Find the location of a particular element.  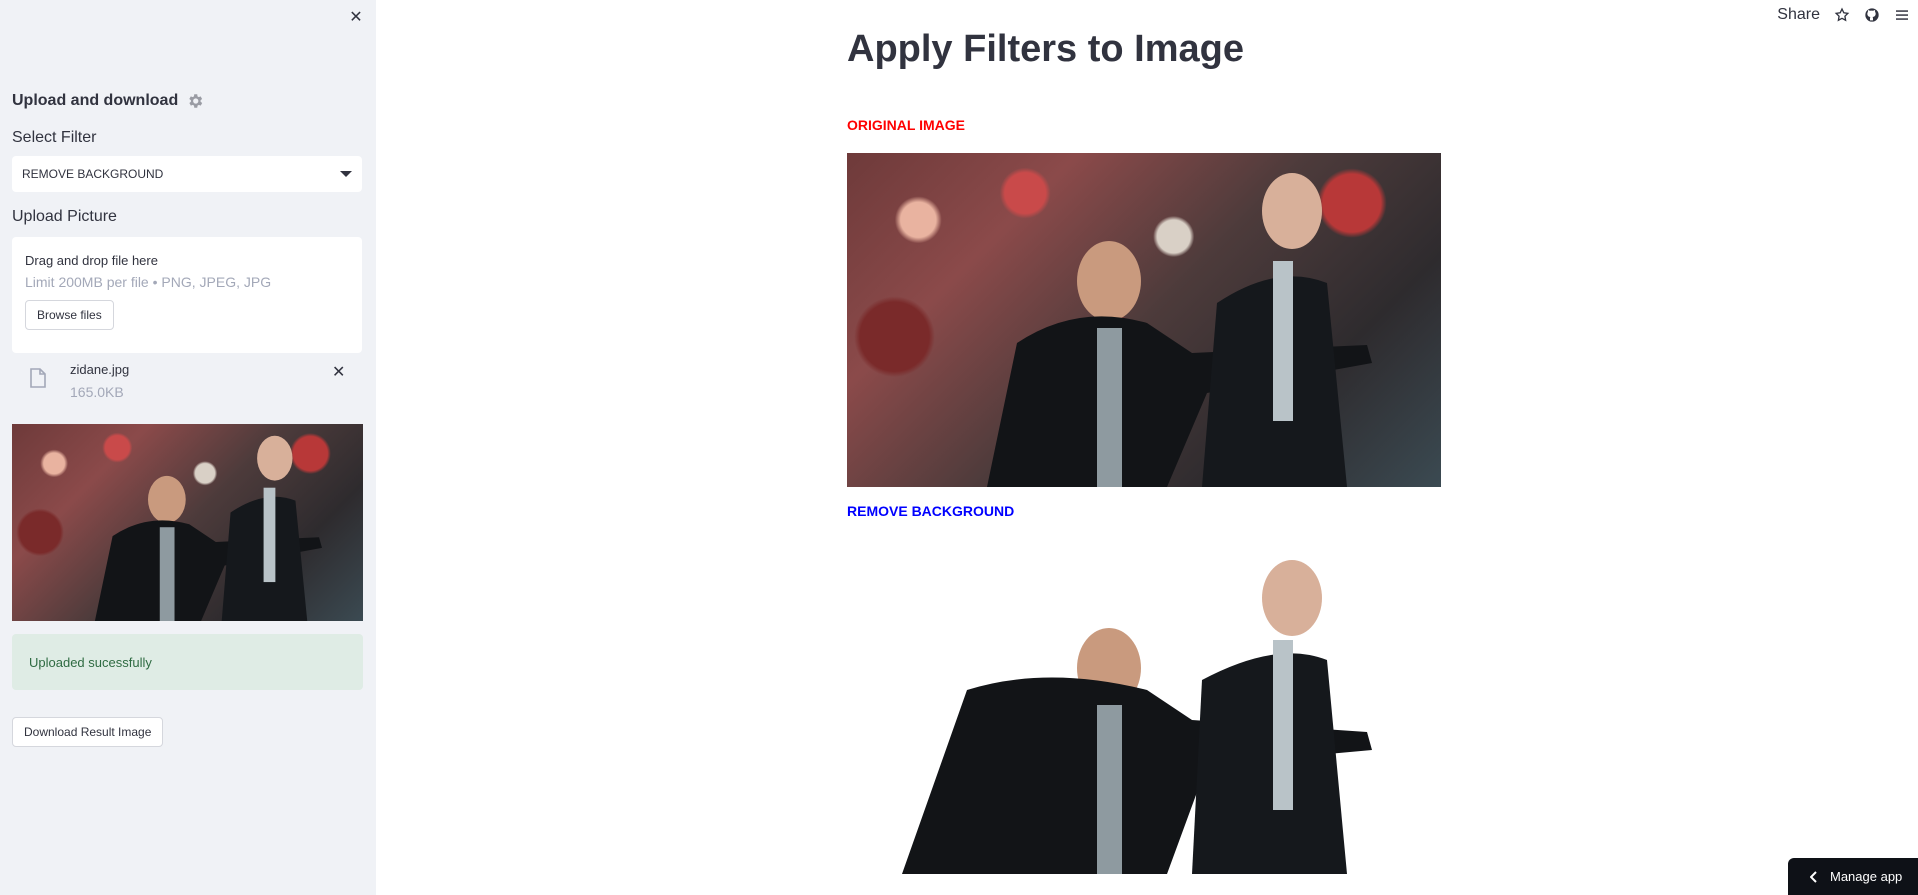

manage-app-button: Manage app is located at coordinates (1853, 876).